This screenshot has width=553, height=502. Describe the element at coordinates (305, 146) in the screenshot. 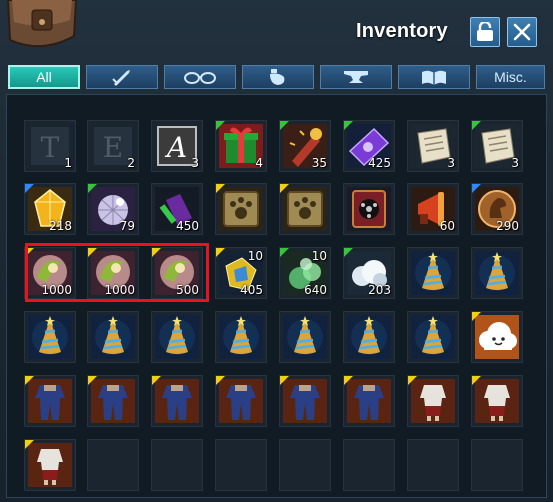

I see `inventory-slot: 35` at that location.